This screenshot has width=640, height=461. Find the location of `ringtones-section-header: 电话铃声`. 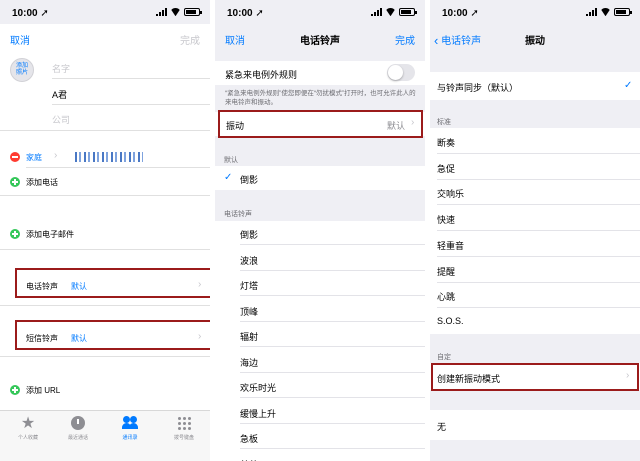

ringtones-section-header: 电话铃声 is located at coordinates (238, 214).